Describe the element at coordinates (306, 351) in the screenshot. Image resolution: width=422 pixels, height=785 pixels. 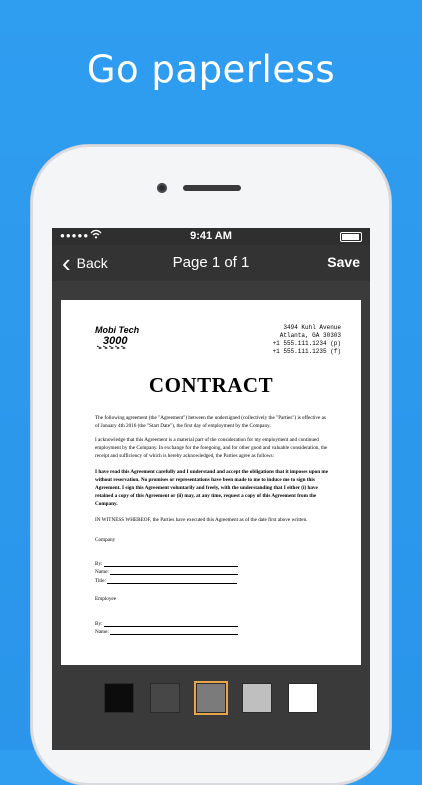
I see `fax-line: +1 555.111.1235 (f)` at that location.